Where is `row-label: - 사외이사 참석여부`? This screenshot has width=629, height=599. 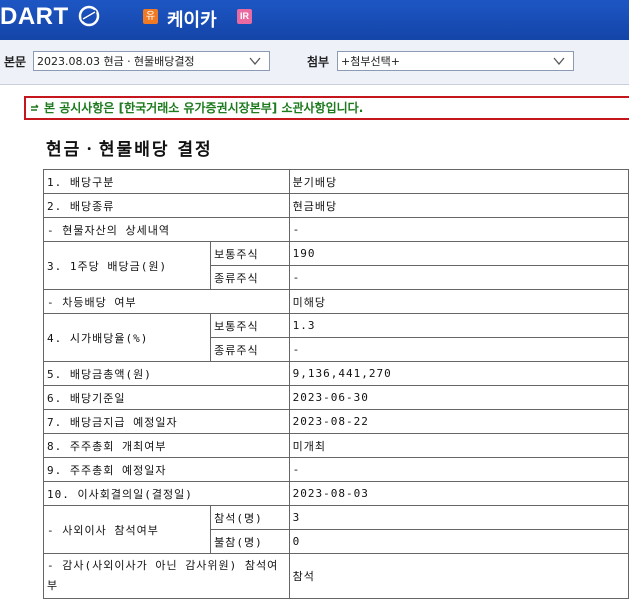
row-label: - 사외이사 참석여부 is located at coordinates (127, 529).